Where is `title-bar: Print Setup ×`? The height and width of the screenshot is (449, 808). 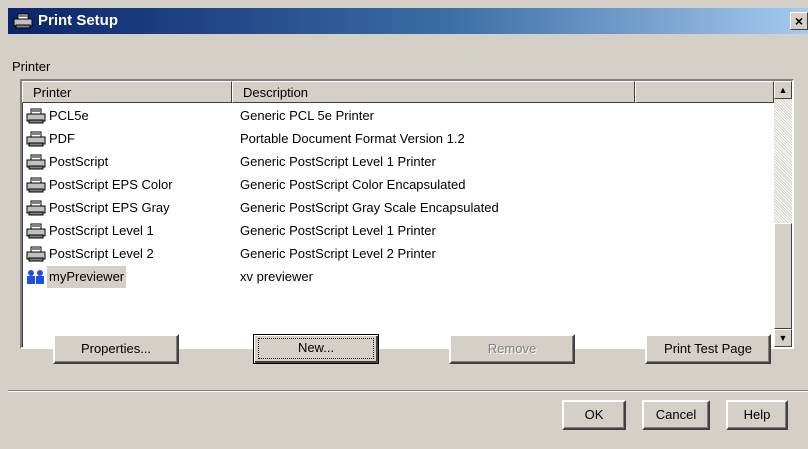 title-bar: Print Setup × is located at coordinates (408, 21).